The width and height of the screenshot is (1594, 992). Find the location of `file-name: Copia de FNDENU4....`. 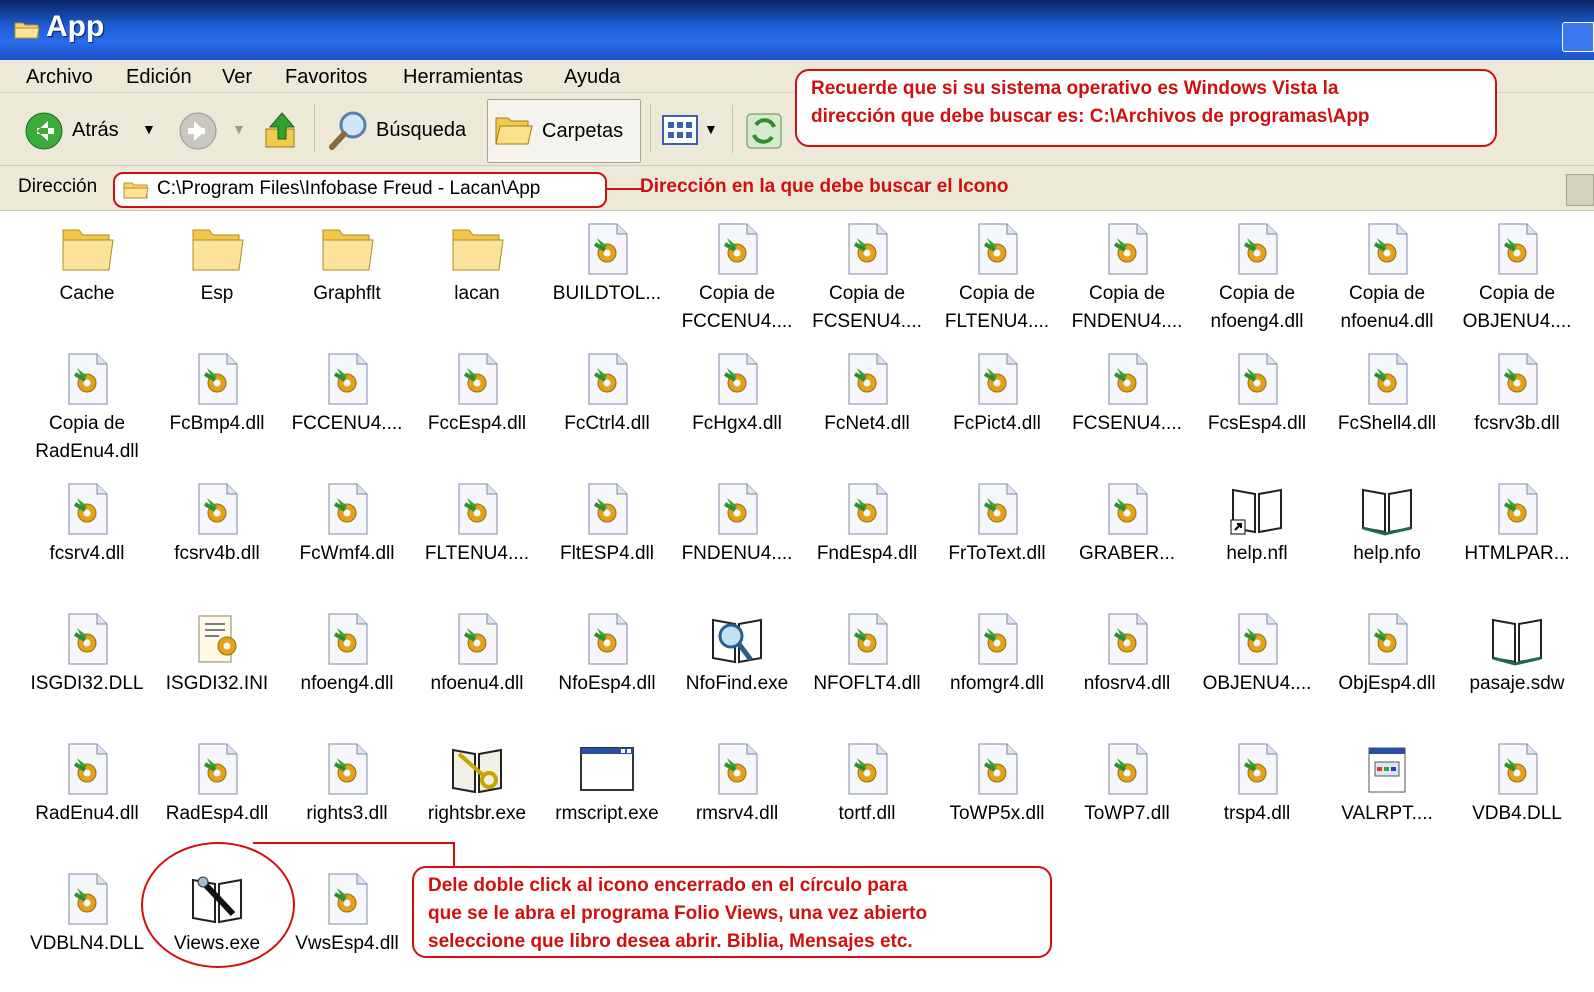

file-name: Copia de FNDENU4.... is located at coordinates (1127, 307).